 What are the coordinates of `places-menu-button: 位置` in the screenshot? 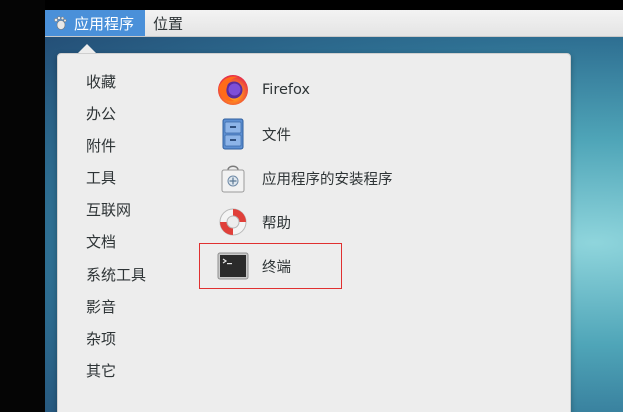 It's located at (169, 23).